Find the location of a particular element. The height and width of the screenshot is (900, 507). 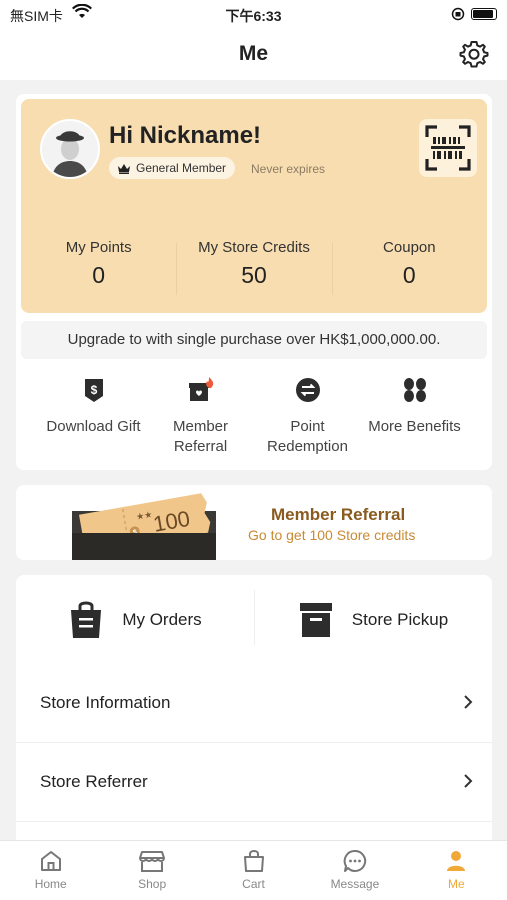

person-icon is located at coordinates (456, 861).